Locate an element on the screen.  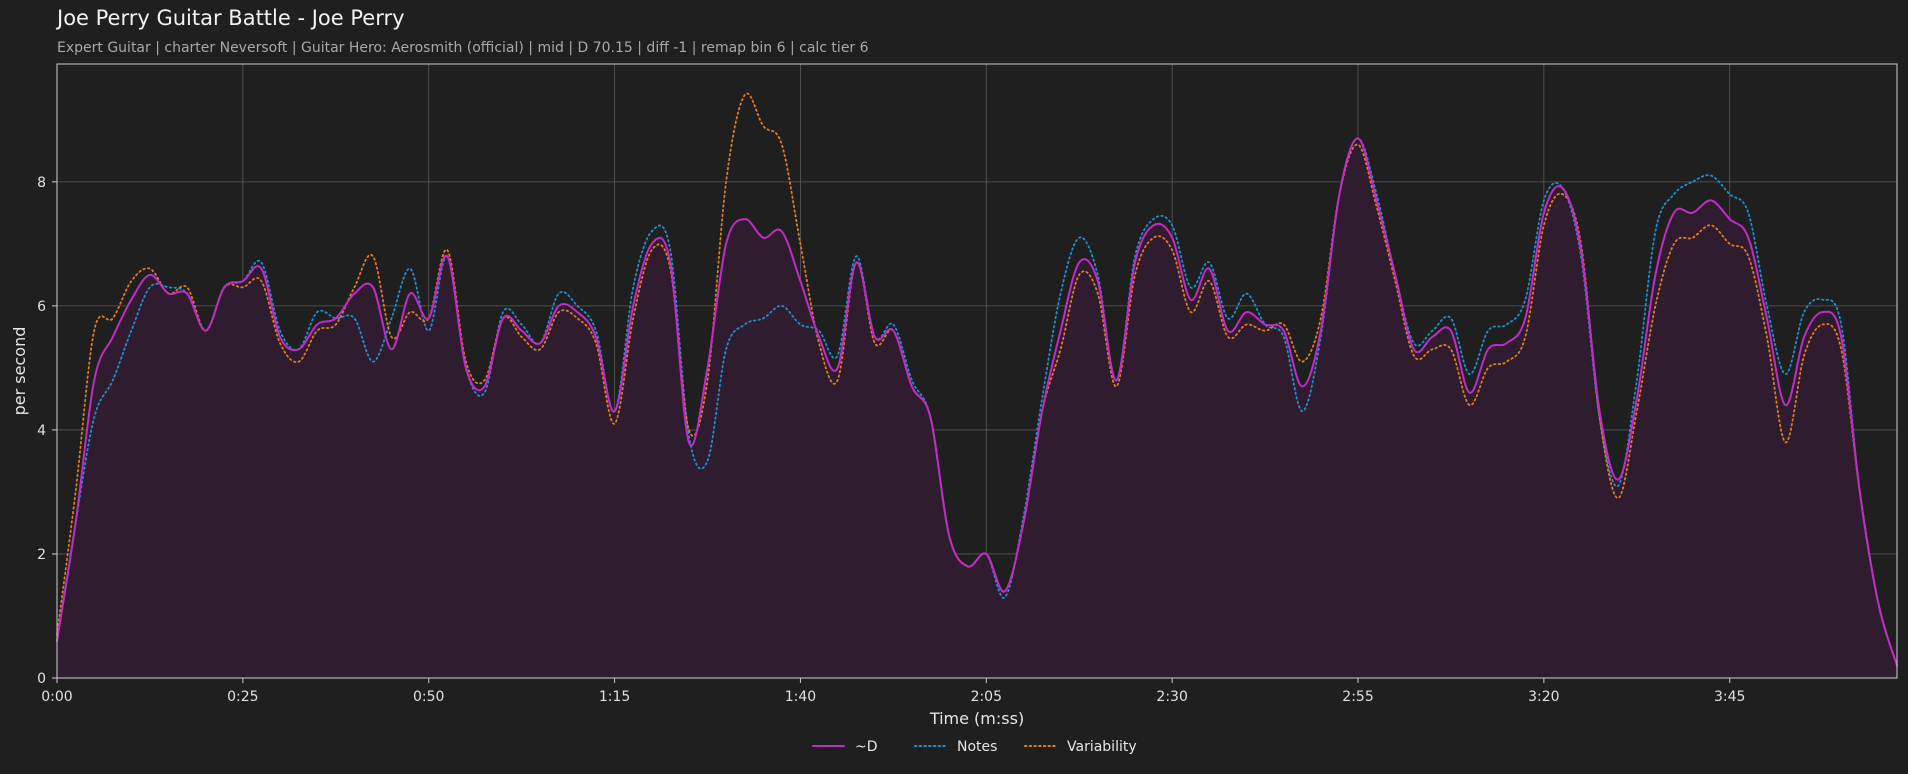
legend-label: Variability is located at coordinates (1102, 747).